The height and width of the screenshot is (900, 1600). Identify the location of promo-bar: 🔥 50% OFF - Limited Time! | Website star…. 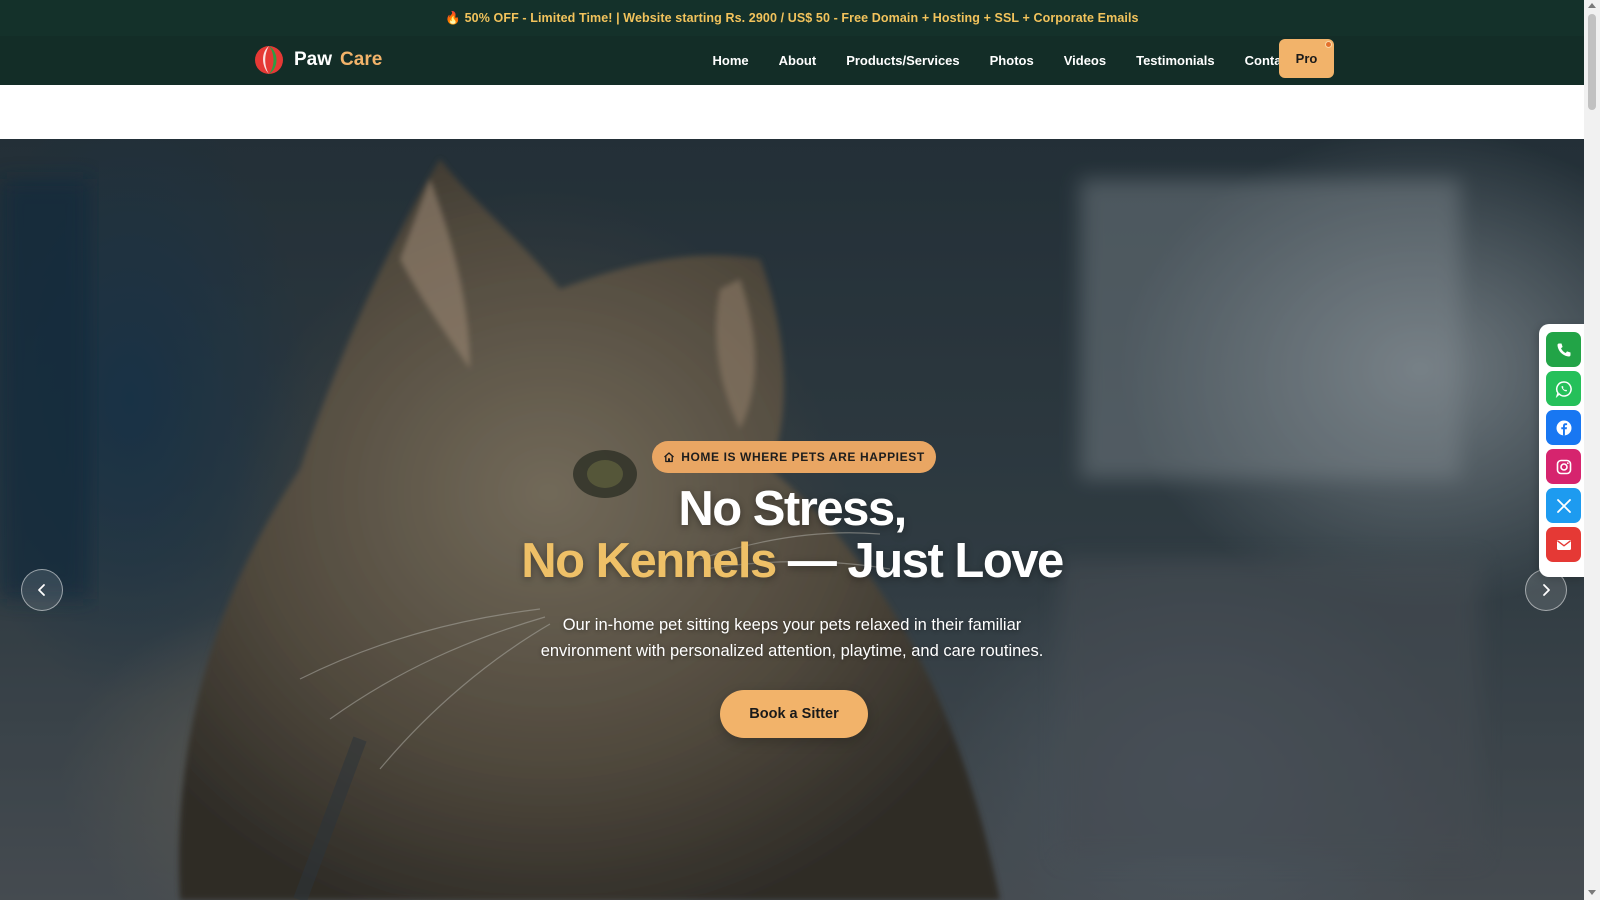
(792, 18).